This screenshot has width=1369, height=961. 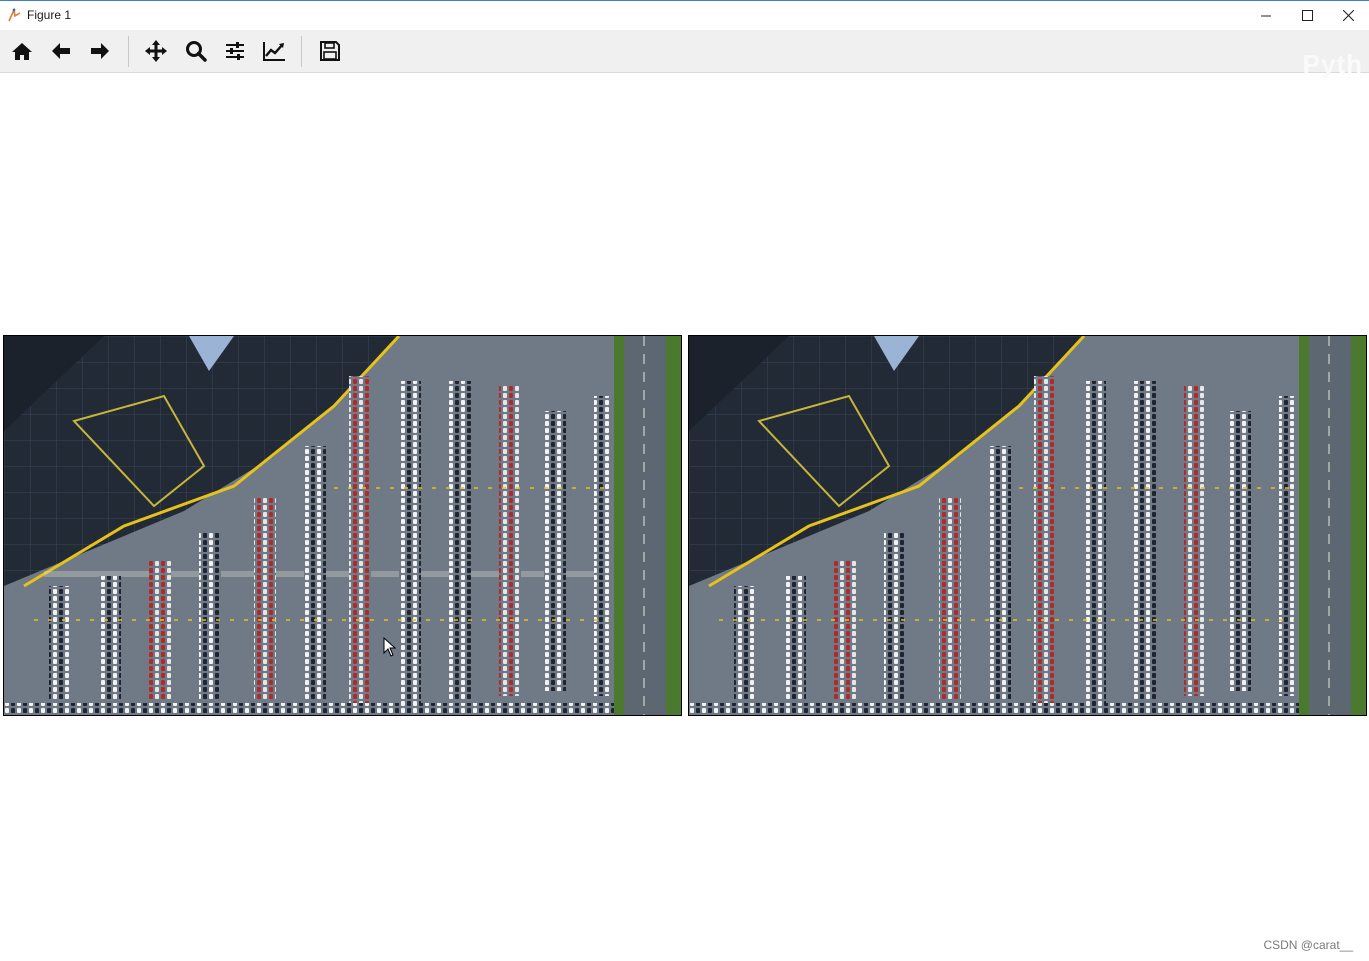 I want to click on move-icon, so click(x=156, y=51).